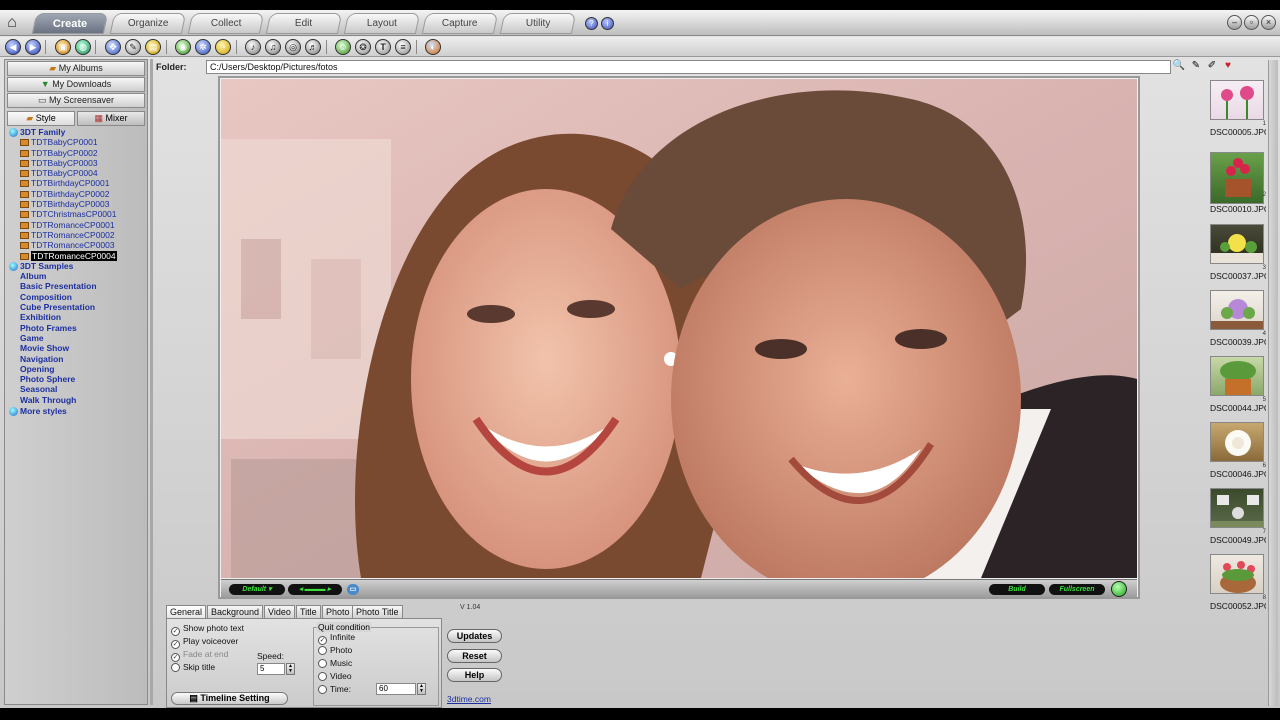 The image size is (1280, 720). Describe the element at coordinates (235, 611) in the screenshot. I see `tab-background: Background` at that location.